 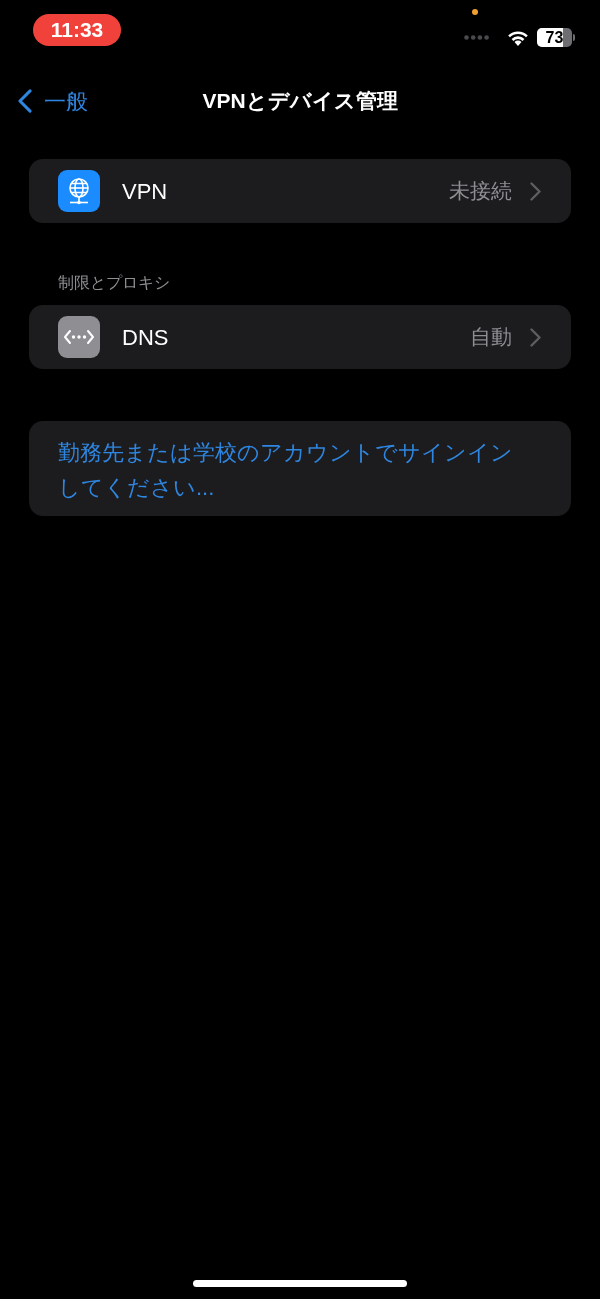 What do you see at coordinates (475, 12) in the screenshot?
I see `privacy-dot-icon` at bounding box center [475, 12].